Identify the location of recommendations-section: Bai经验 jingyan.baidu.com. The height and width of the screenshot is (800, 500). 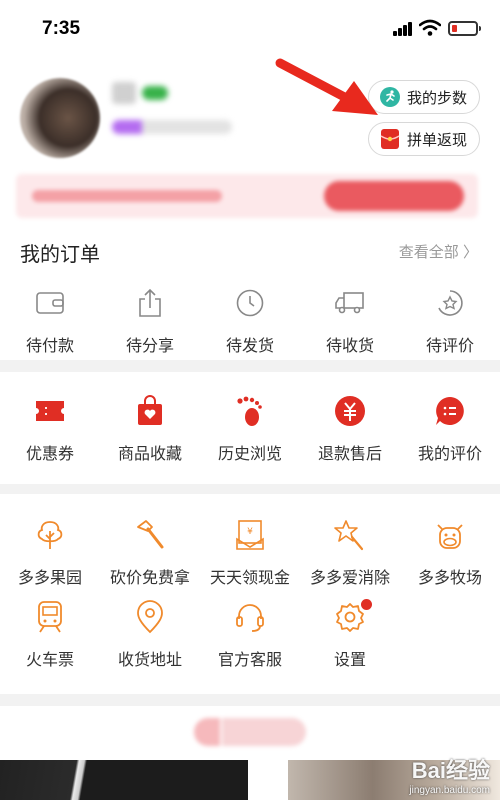
(250, 753).